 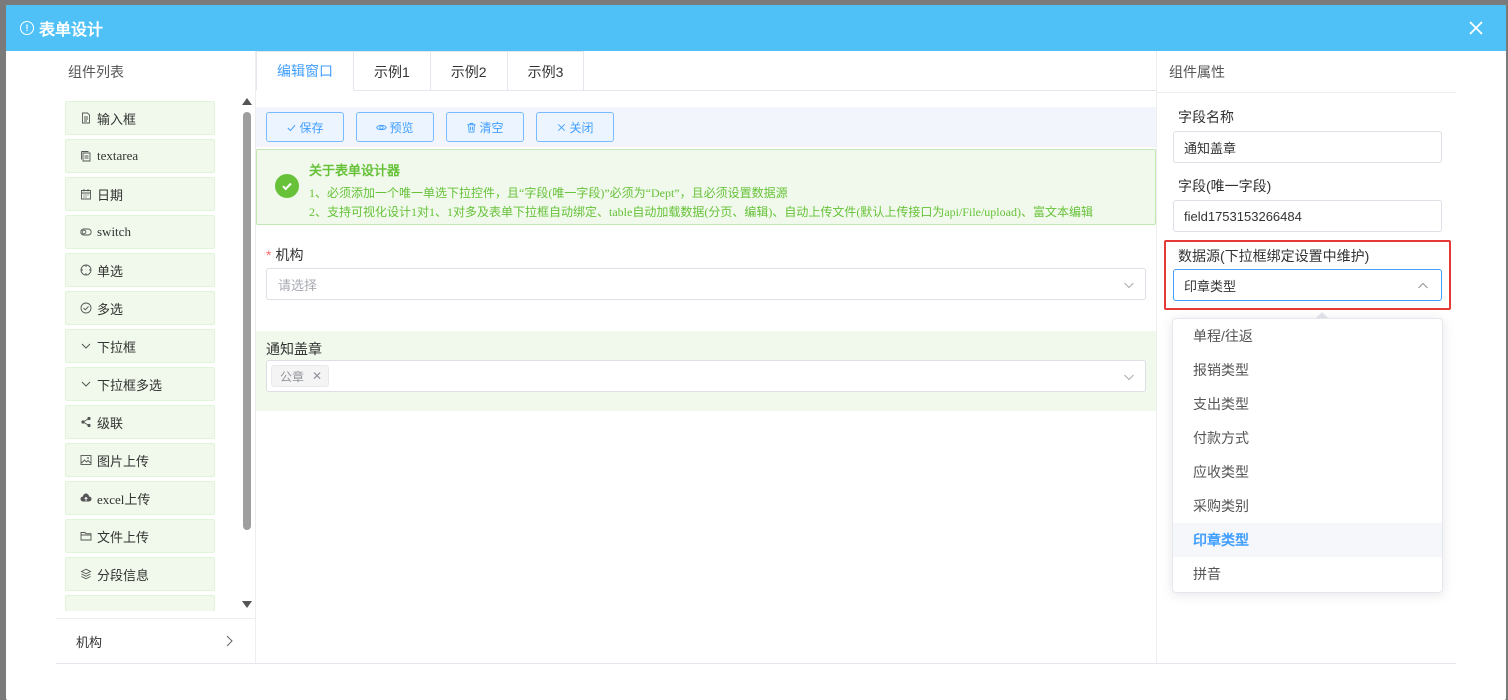 I want to click on required-asterisk: *, so click(x=269, y=255).